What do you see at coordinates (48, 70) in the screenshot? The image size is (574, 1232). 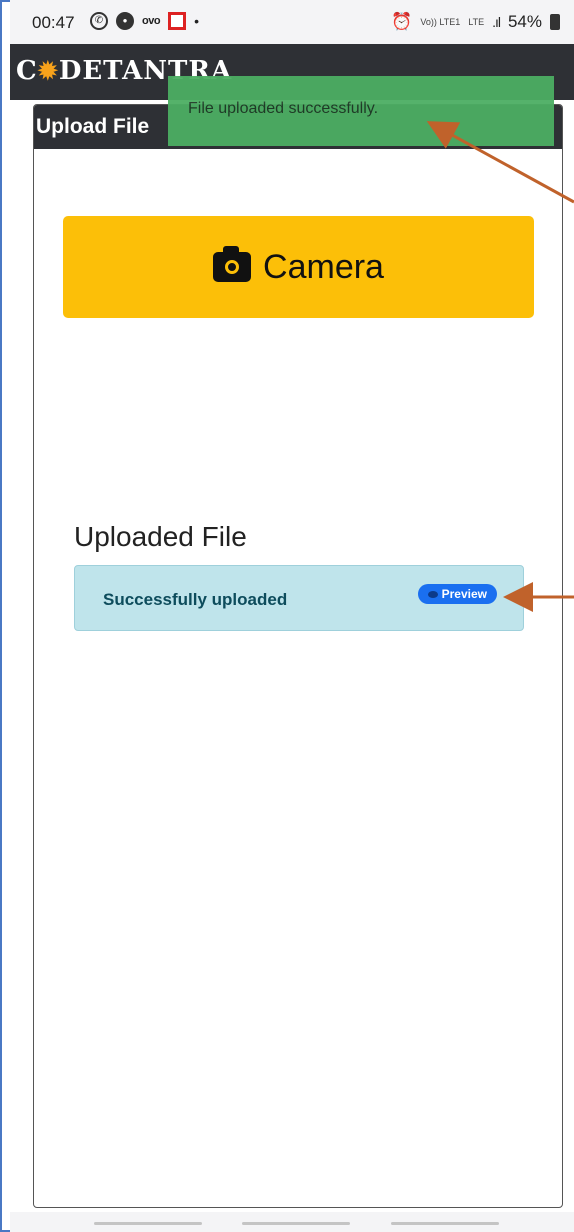 I see `sun-logo-icon: ✹` at bounding box center [48, 70].